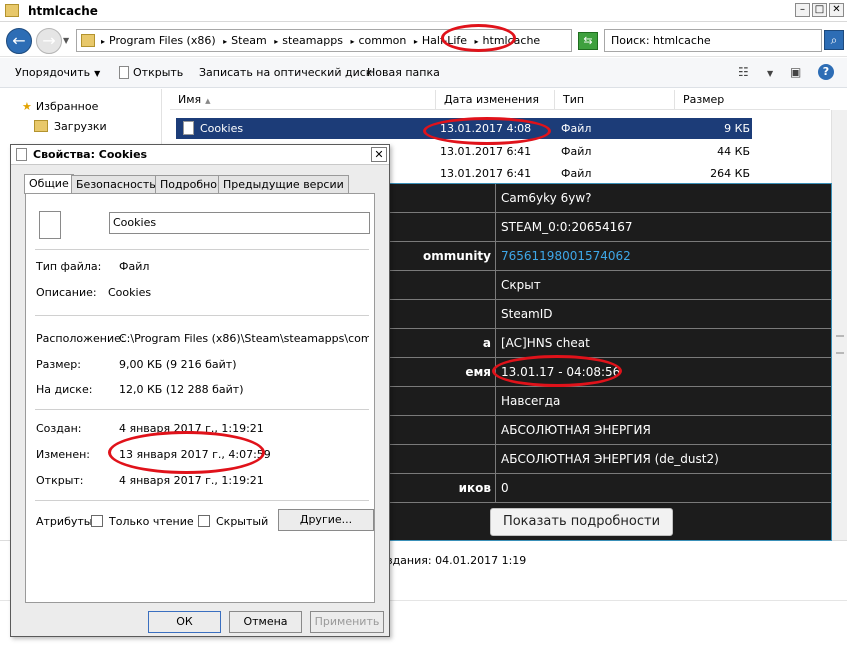 Image resolution: width=847 pixels, height=662 pixels. What do you see at coordinates (743, 72) in the screenshot?
I see `view-options-icon: ☷` at bounding box center [743, 72].